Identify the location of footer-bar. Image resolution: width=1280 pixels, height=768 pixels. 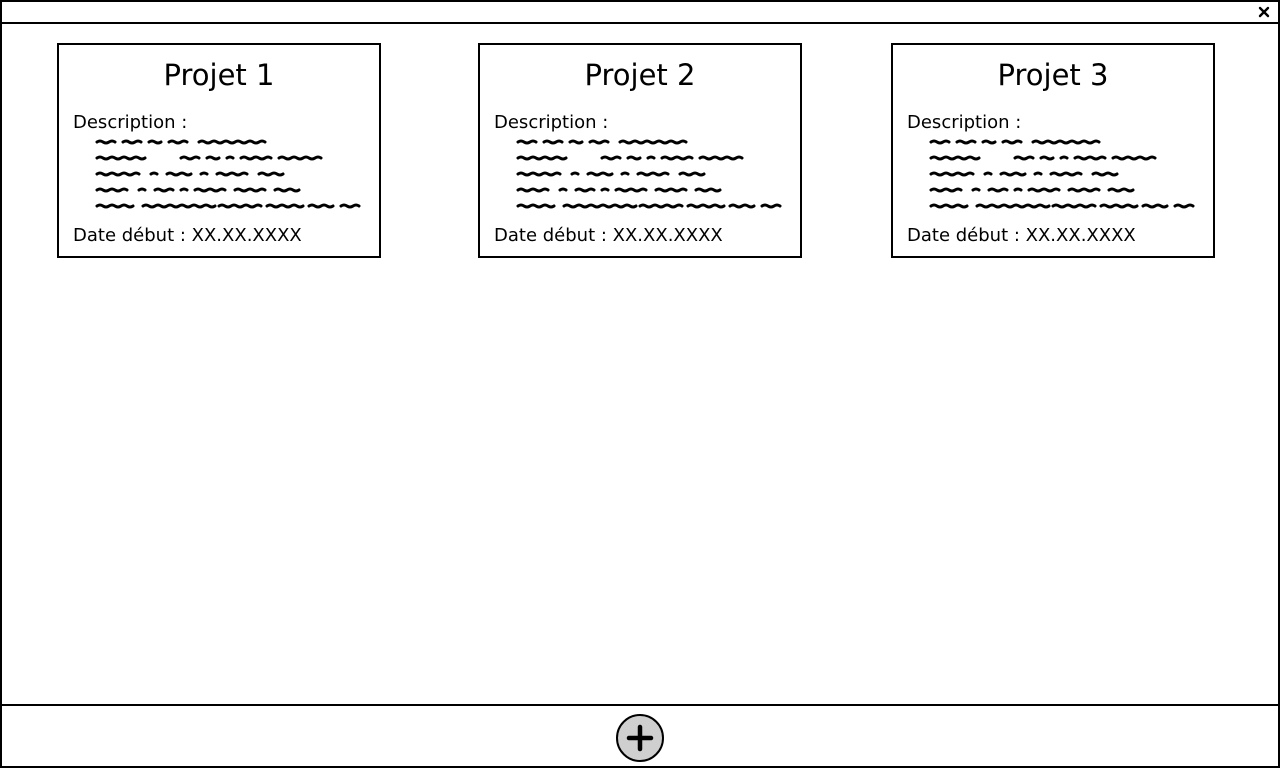
(640, 735).